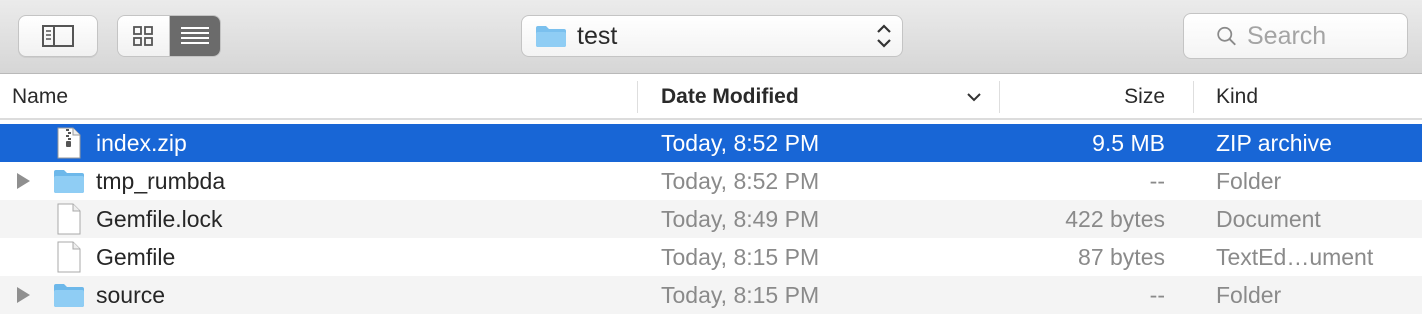 The height and width of the screenshot is (320, 1422). Describe the element at coordinates (1274, 142) in the screenshot. I see `file-kind: ZIP archive` at that location.